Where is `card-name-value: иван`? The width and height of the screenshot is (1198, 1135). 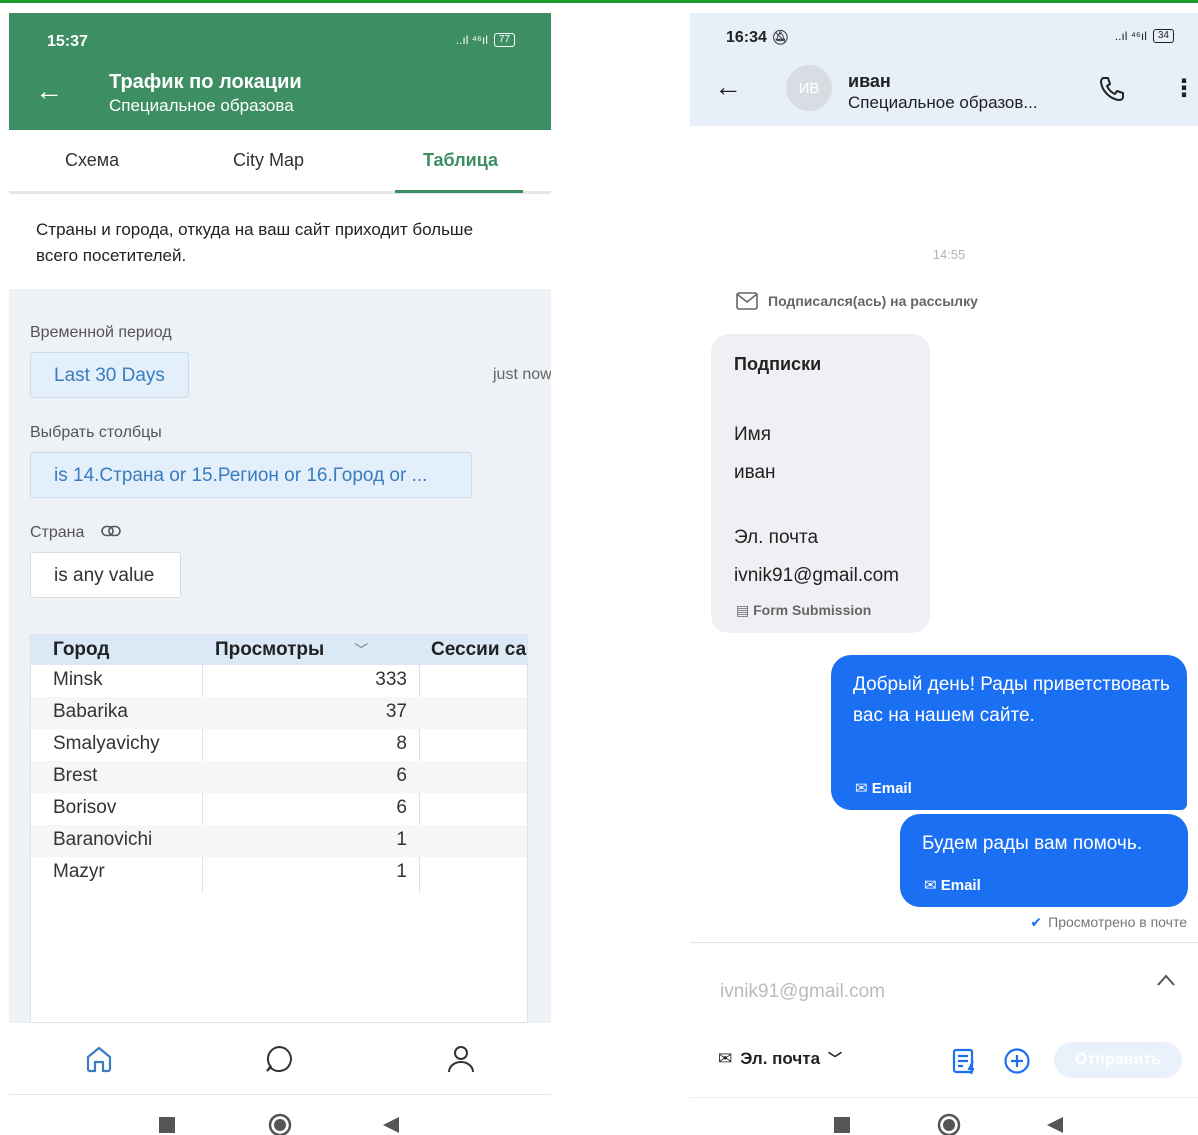
card-name-value: иван is located at coordinates (755, 472).